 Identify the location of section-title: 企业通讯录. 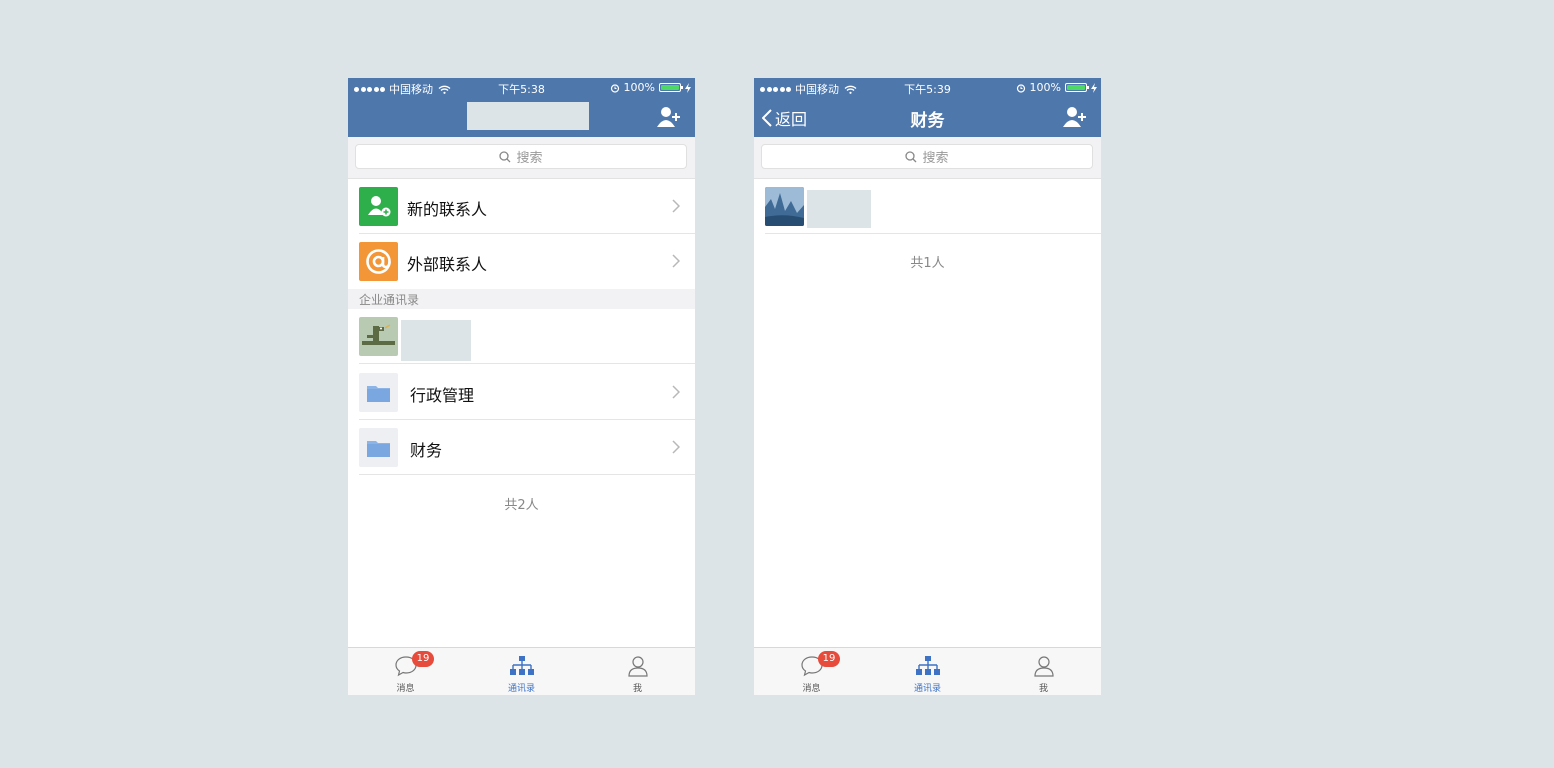
(389, 300).